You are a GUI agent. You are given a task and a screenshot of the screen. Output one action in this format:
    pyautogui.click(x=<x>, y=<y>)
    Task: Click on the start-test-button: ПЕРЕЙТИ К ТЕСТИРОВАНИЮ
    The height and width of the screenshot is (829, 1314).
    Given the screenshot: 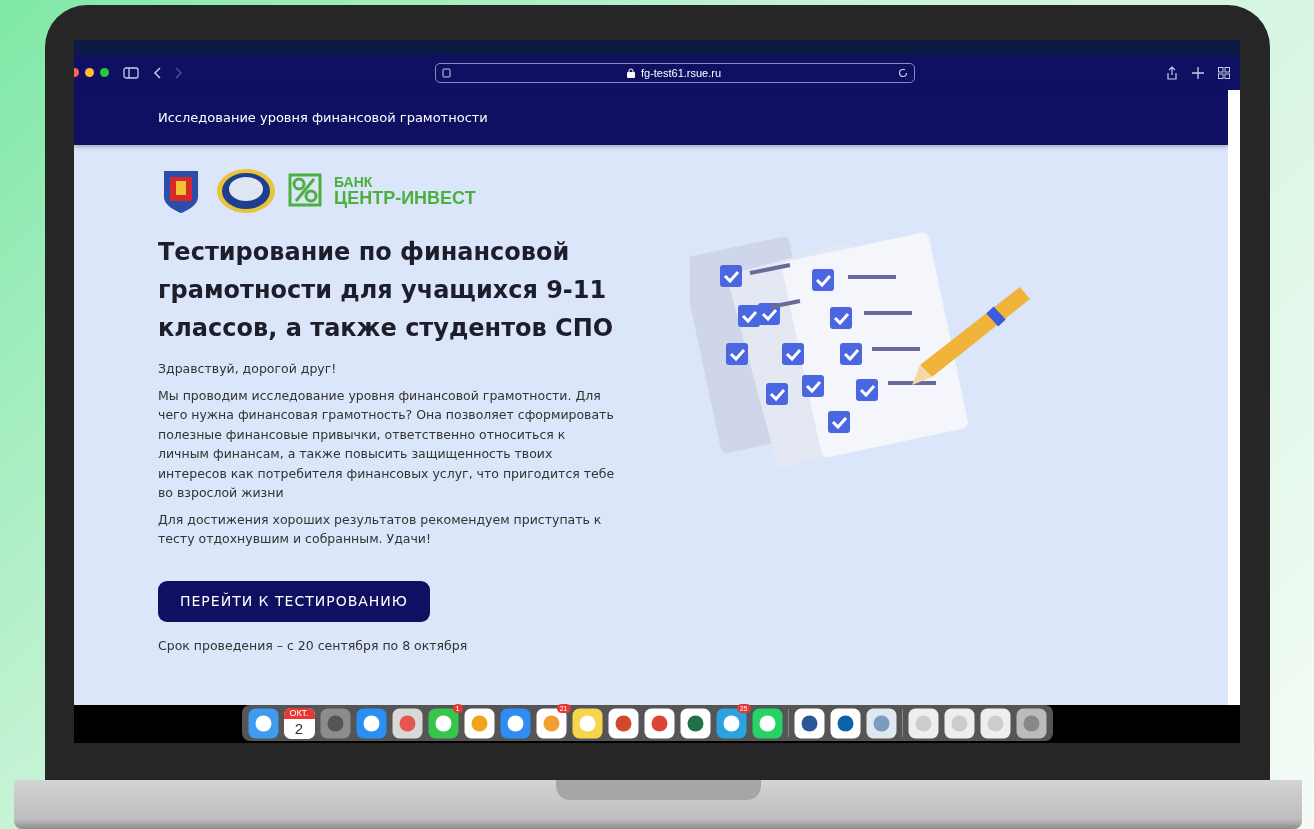 What is the action you would take?
    pyautogui.click(x=294, y=601)
    